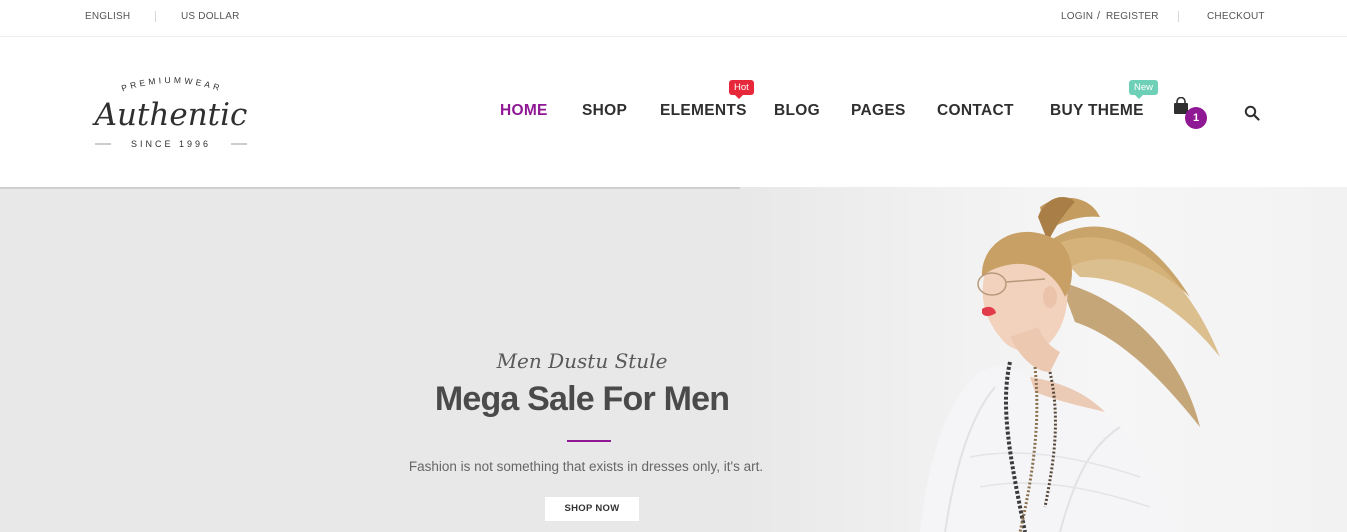  Describe the element at coordinates (171, 144) in the screenshot. I see `logo-bottom-text: SINCE 1996` at that location.